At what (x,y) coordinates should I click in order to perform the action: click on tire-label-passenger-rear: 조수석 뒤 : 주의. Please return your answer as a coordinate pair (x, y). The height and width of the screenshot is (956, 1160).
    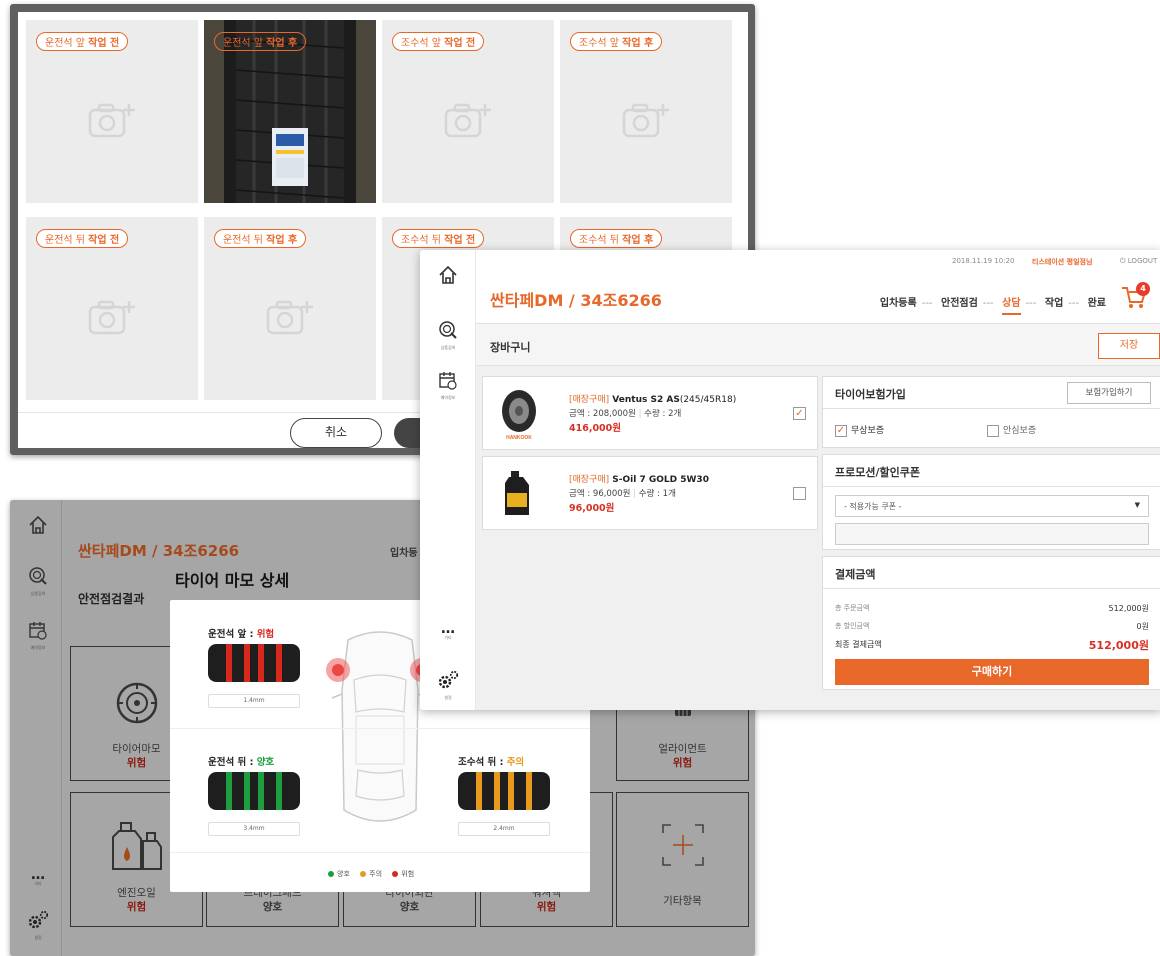
    Looking at the image, I should click on (491, 762).